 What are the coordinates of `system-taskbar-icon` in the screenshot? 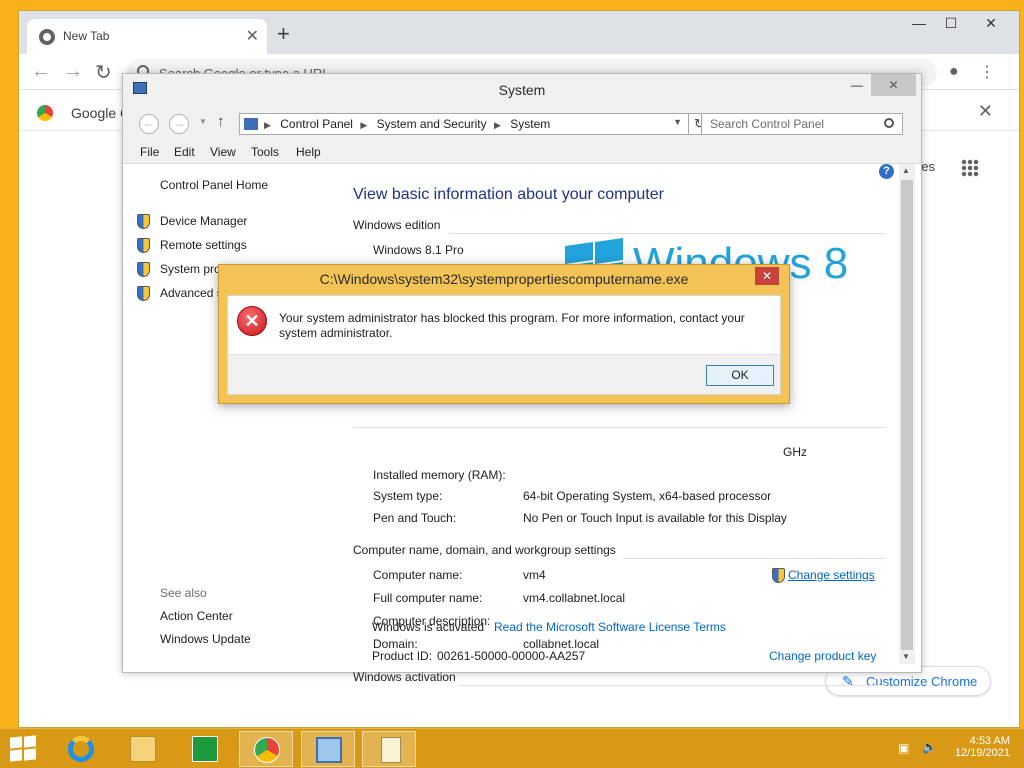 It's located at (328, 749).